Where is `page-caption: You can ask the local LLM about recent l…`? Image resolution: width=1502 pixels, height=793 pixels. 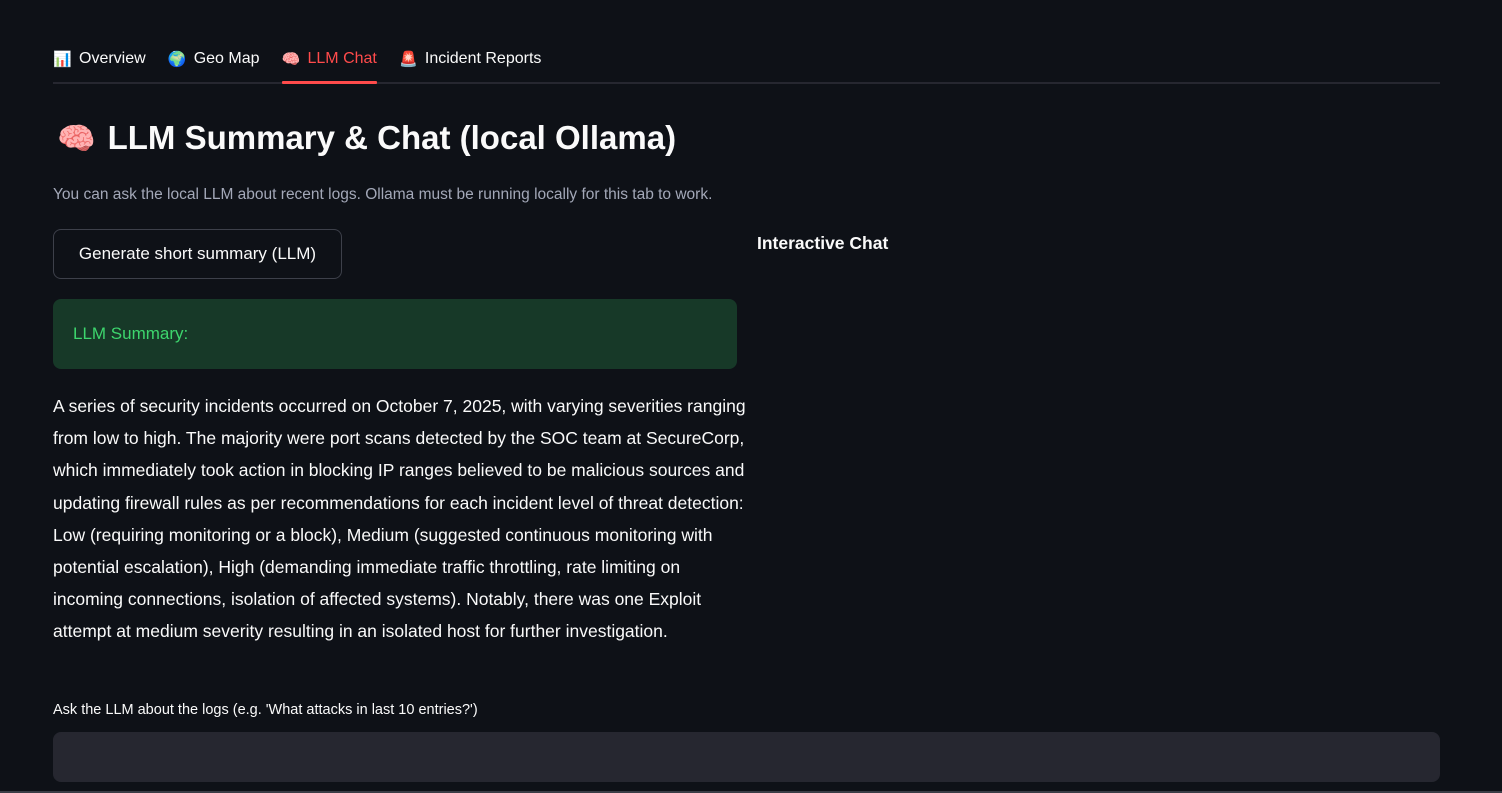
page-caption: You can ask the local LLM about recent l… is located at coordinates (383, 194).